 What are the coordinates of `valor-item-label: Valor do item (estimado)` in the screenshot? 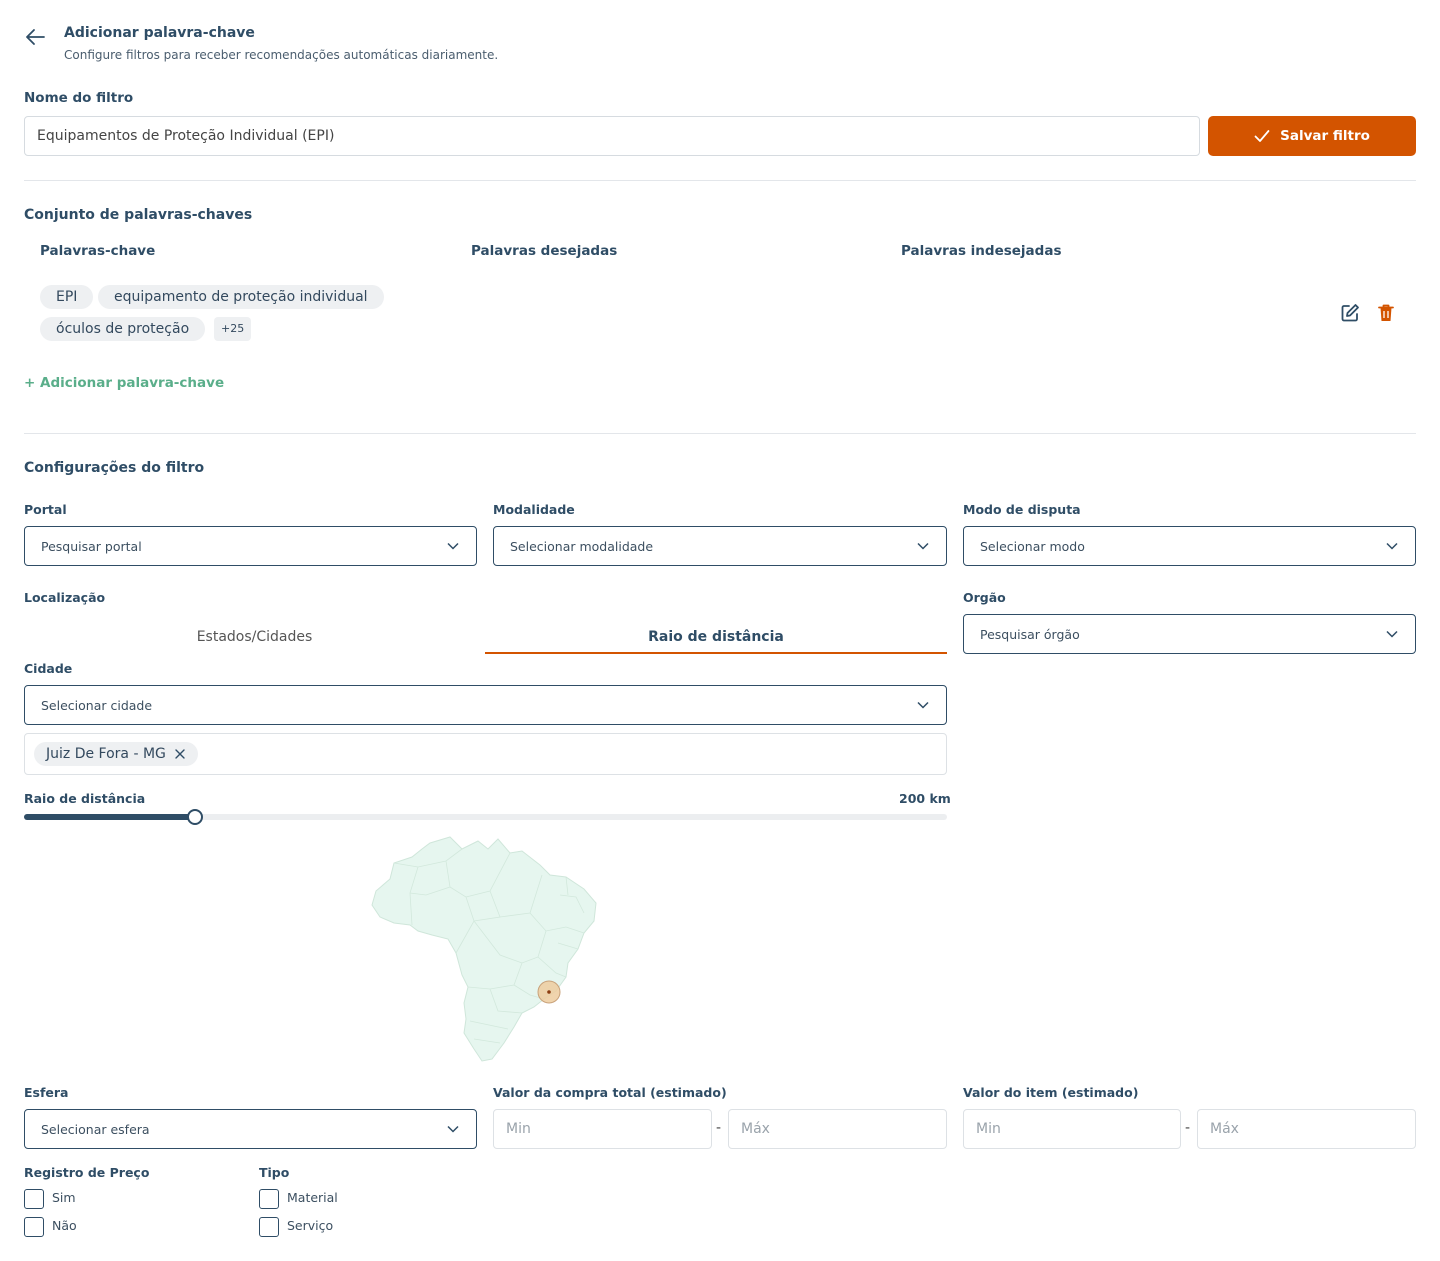 It's located at (1051, 1092).